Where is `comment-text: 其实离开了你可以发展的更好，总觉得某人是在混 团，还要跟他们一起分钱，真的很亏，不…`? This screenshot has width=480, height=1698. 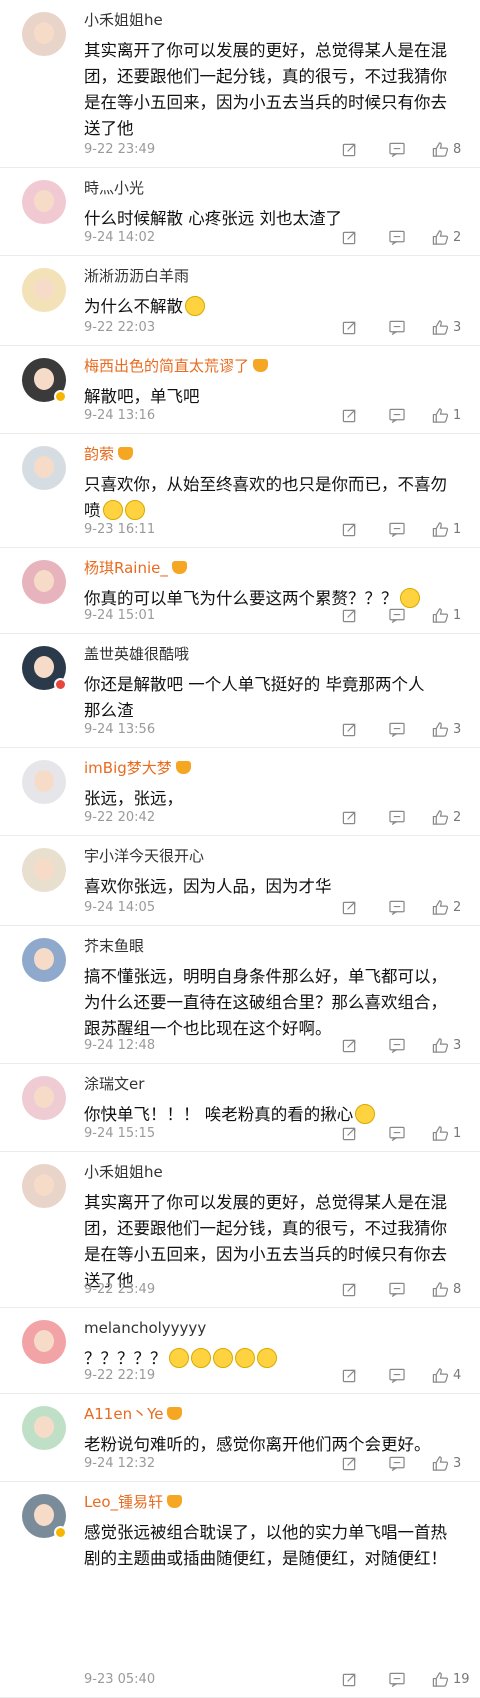 comment-text: 其实离开了你可以发展的更好，总觉得某人是在混 团，还要跟他们一起分钱，真的很亏，不… is located at coordinates (274, 90).